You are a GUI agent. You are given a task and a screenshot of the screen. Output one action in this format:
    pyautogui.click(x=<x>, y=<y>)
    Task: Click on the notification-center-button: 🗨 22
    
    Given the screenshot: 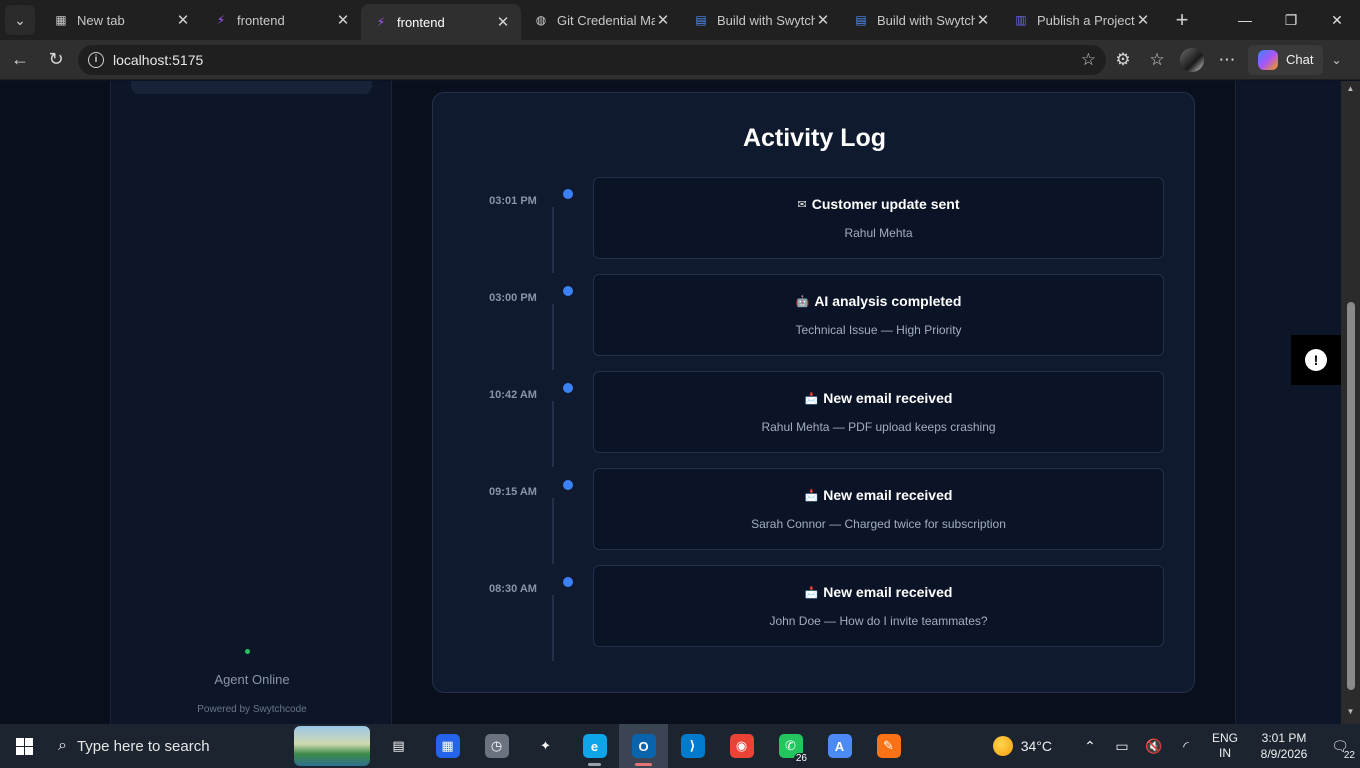 What is the action you would take?
    pyautogui.click(x=1340, y=749)
    